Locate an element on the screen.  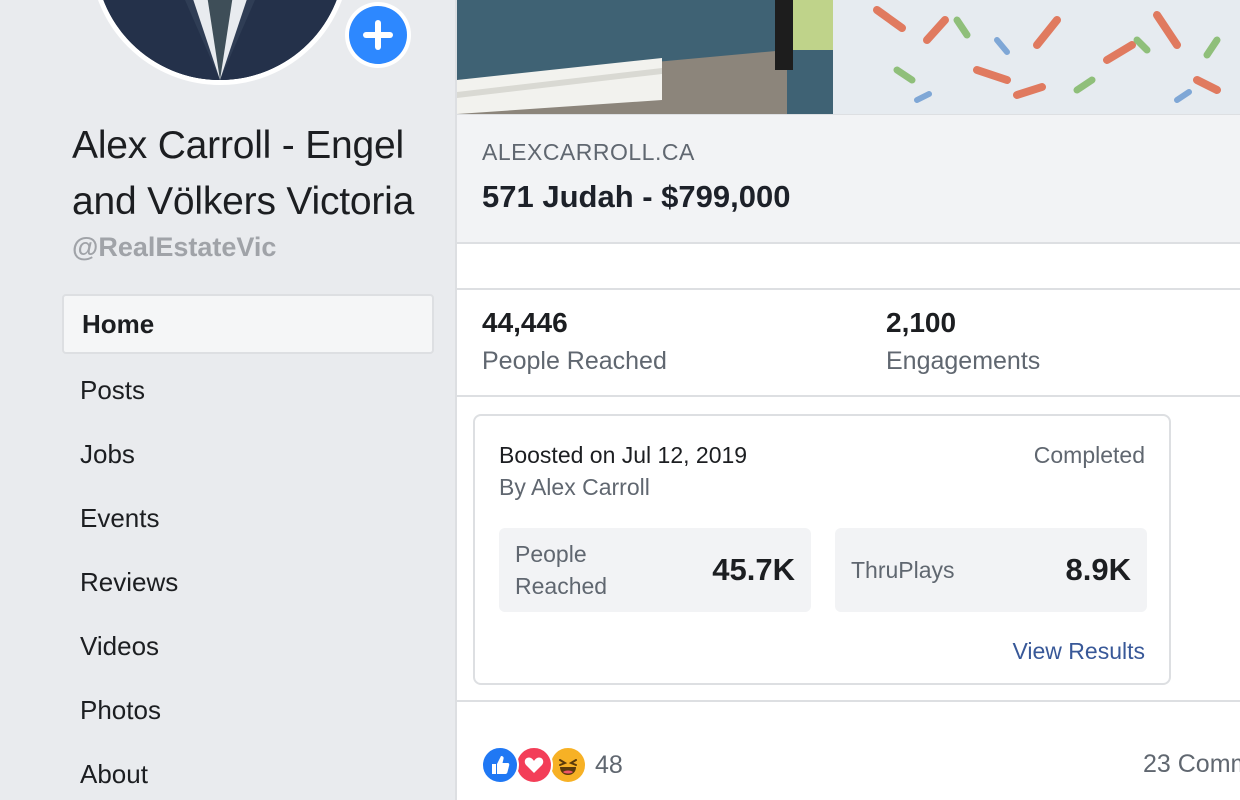
boost-author: By Alex Carroll is located at coordinates (574, 487).